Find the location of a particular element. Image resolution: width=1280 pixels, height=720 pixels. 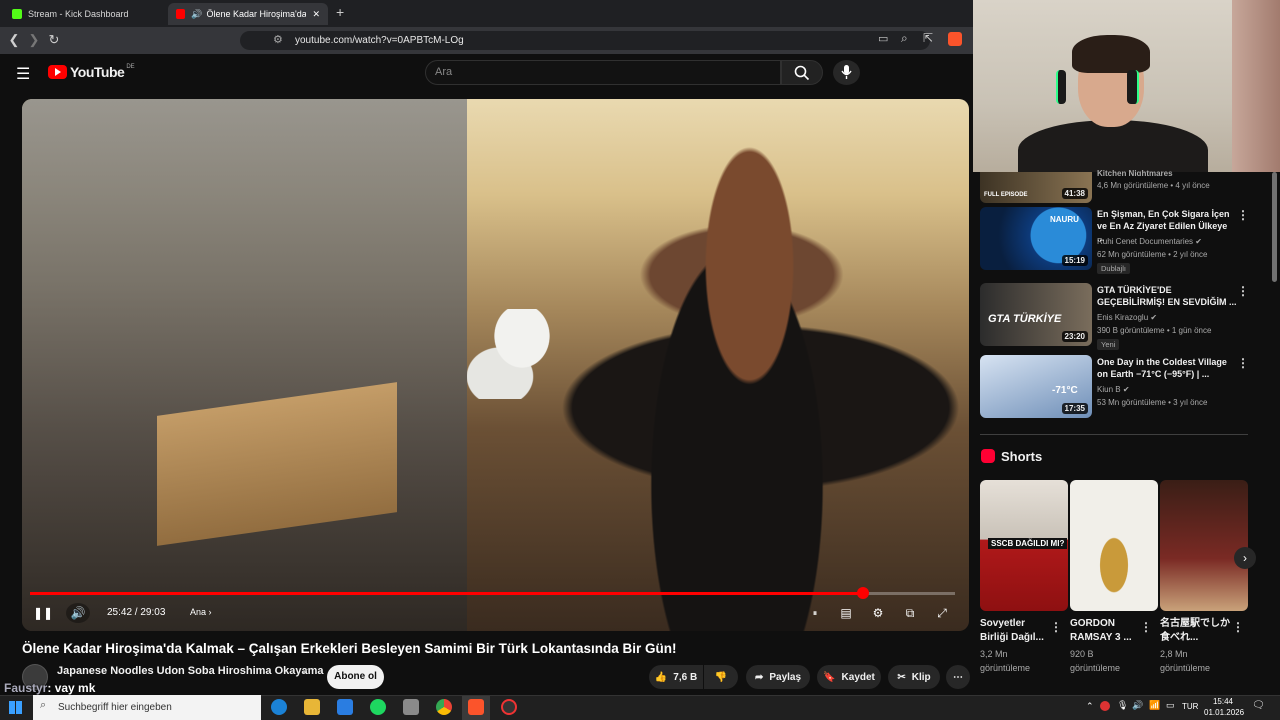

address-bar: youtube.com/watch?v=0APBTcM-LOg is located at coordinates (585, 40).